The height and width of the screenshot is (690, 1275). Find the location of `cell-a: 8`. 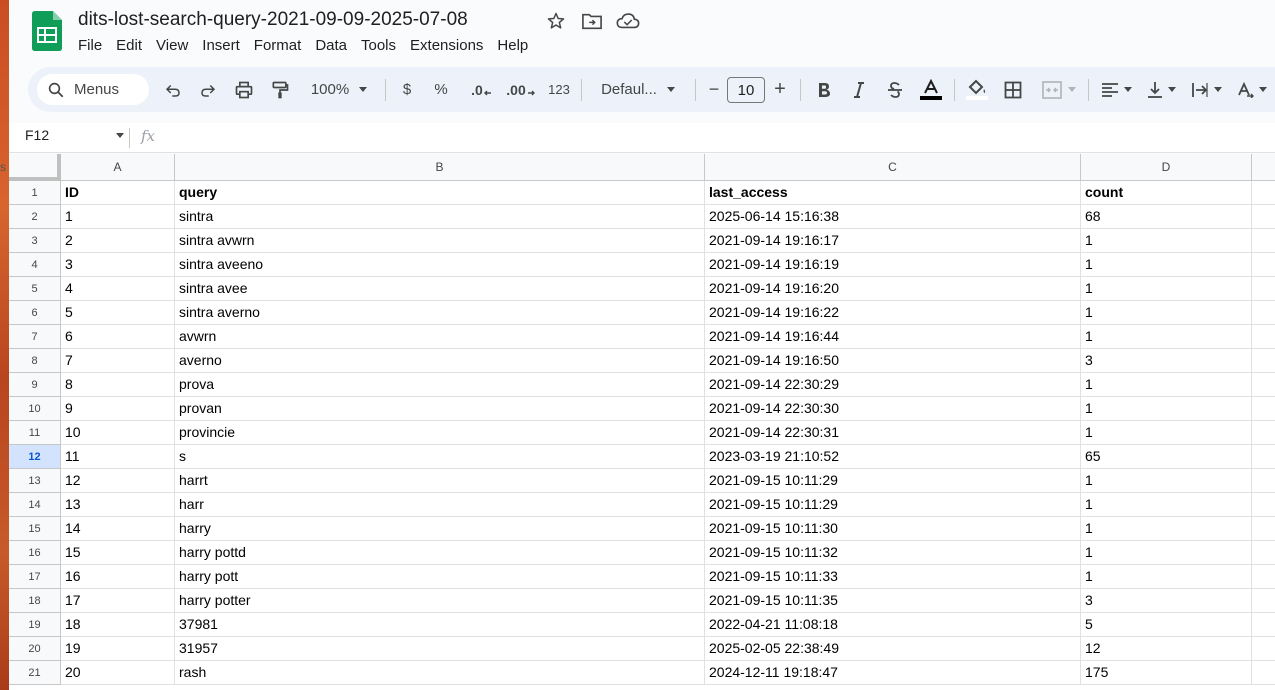

cell-a: 8 is located at coordinates (118, 385).